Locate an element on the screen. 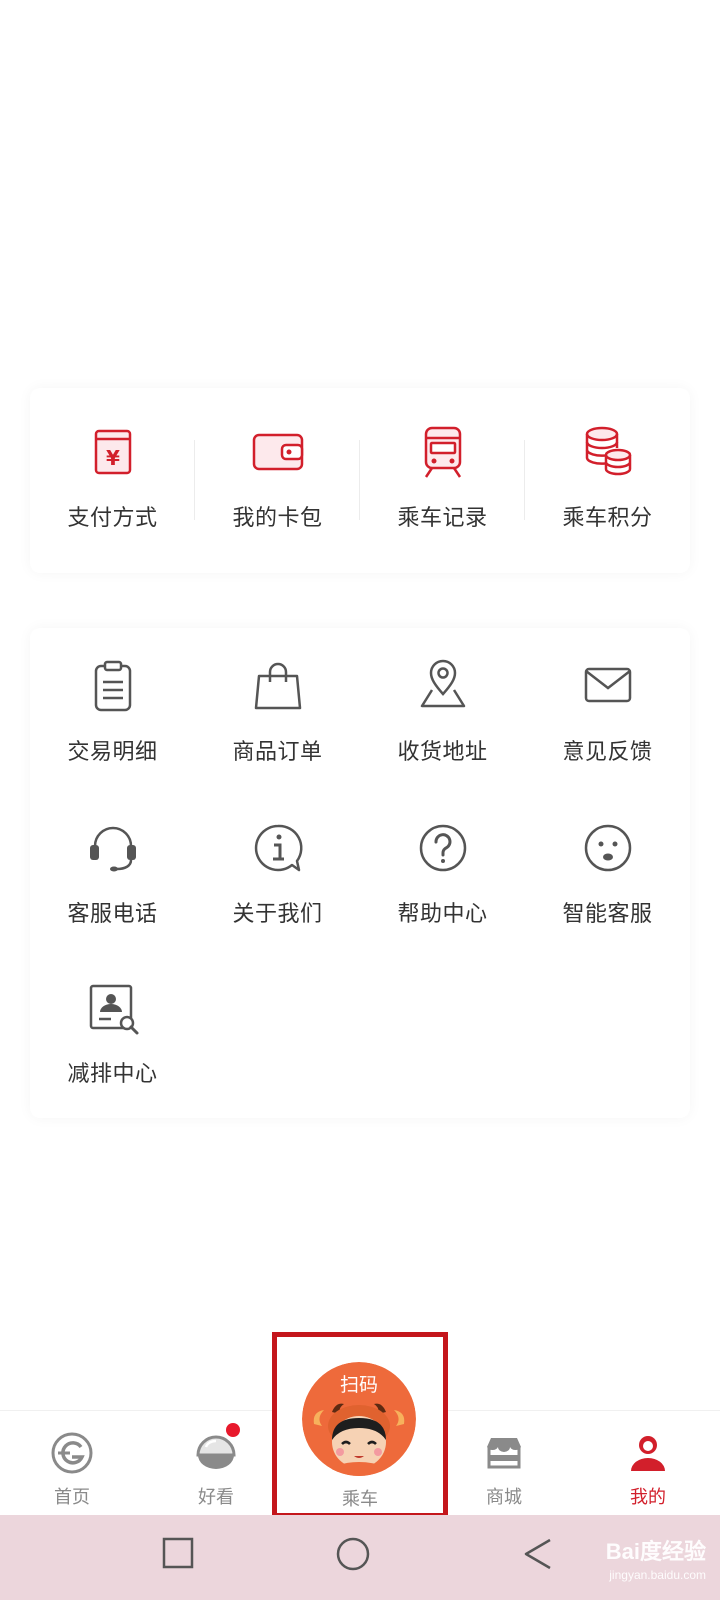  map-pin-icon is located at coordinates (442, 683).